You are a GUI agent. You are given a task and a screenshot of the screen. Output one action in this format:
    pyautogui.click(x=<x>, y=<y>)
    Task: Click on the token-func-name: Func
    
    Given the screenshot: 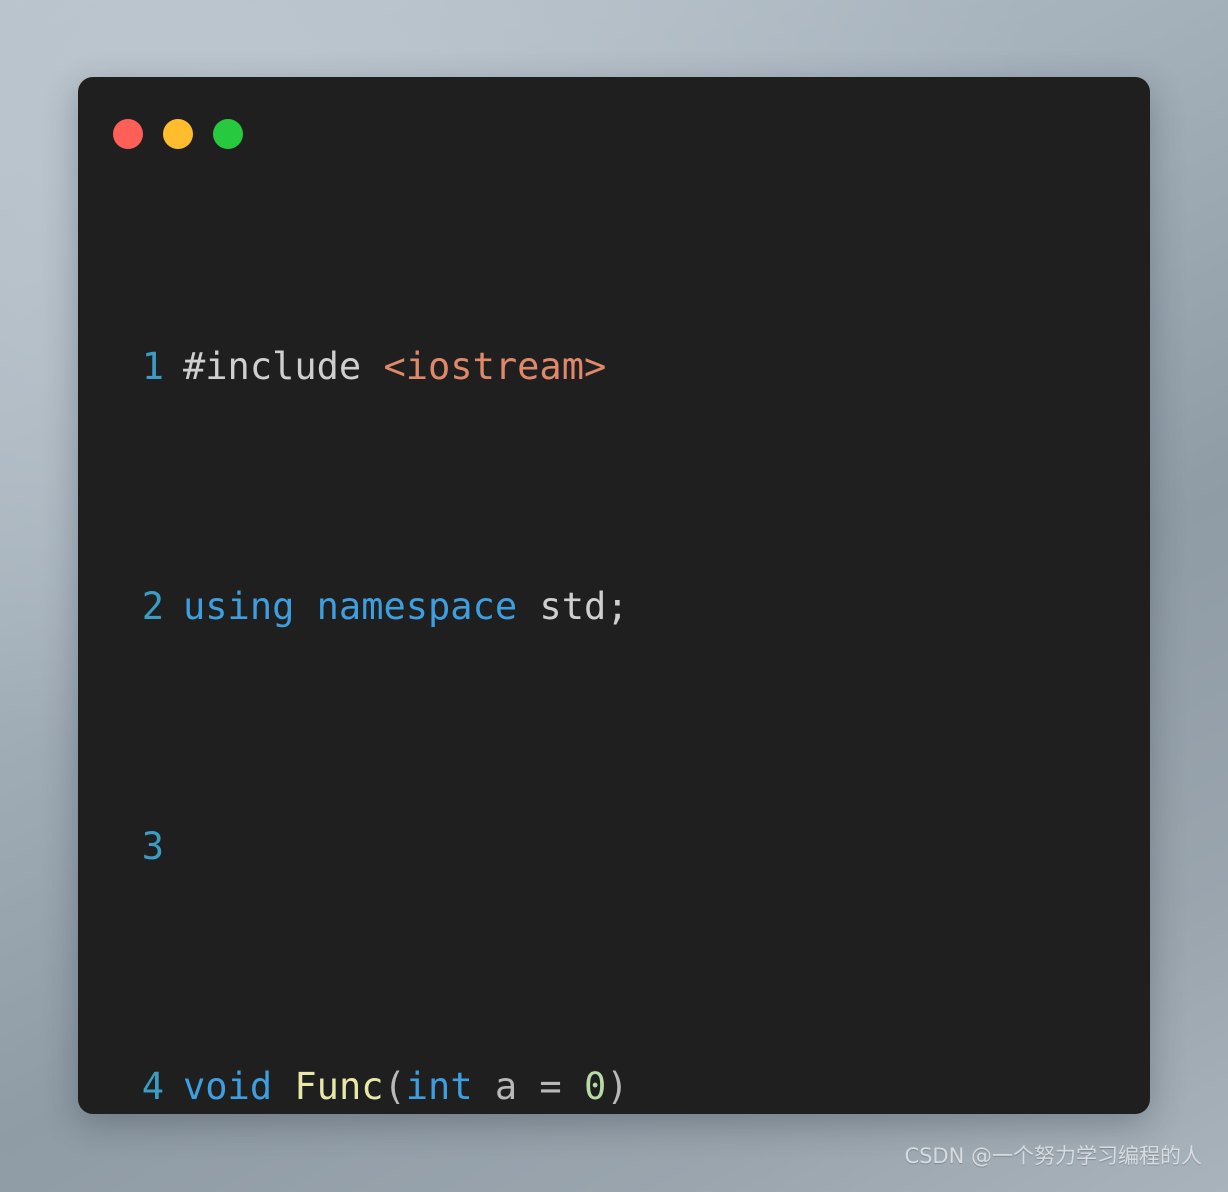 What is the action you would take?
    pyautogui.click(x=339, y=1086)
    